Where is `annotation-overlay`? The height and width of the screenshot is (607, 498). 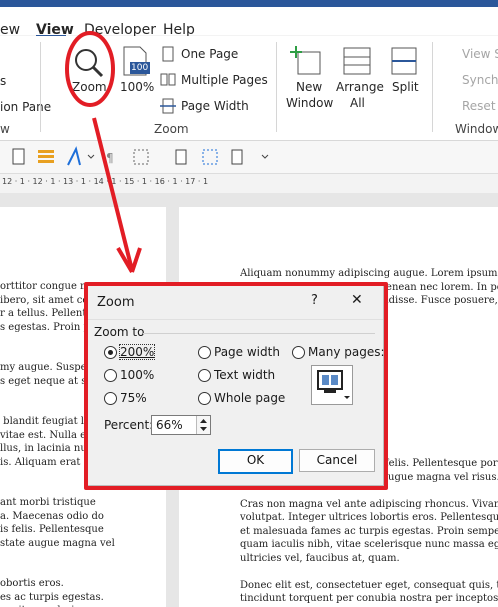
annotation-overlay is located at coordinates (103, 152).